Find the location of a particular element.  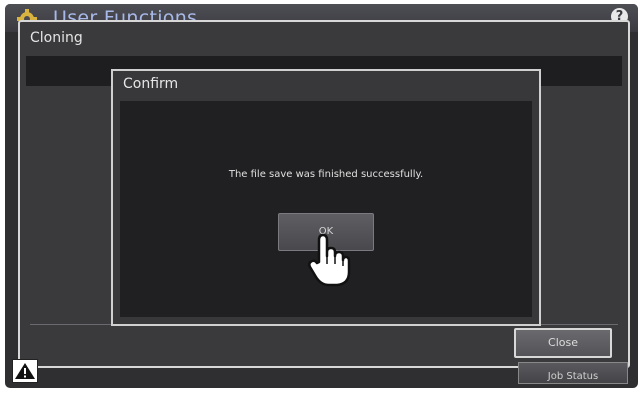

warning-icon is located at coordinates (25, 371).